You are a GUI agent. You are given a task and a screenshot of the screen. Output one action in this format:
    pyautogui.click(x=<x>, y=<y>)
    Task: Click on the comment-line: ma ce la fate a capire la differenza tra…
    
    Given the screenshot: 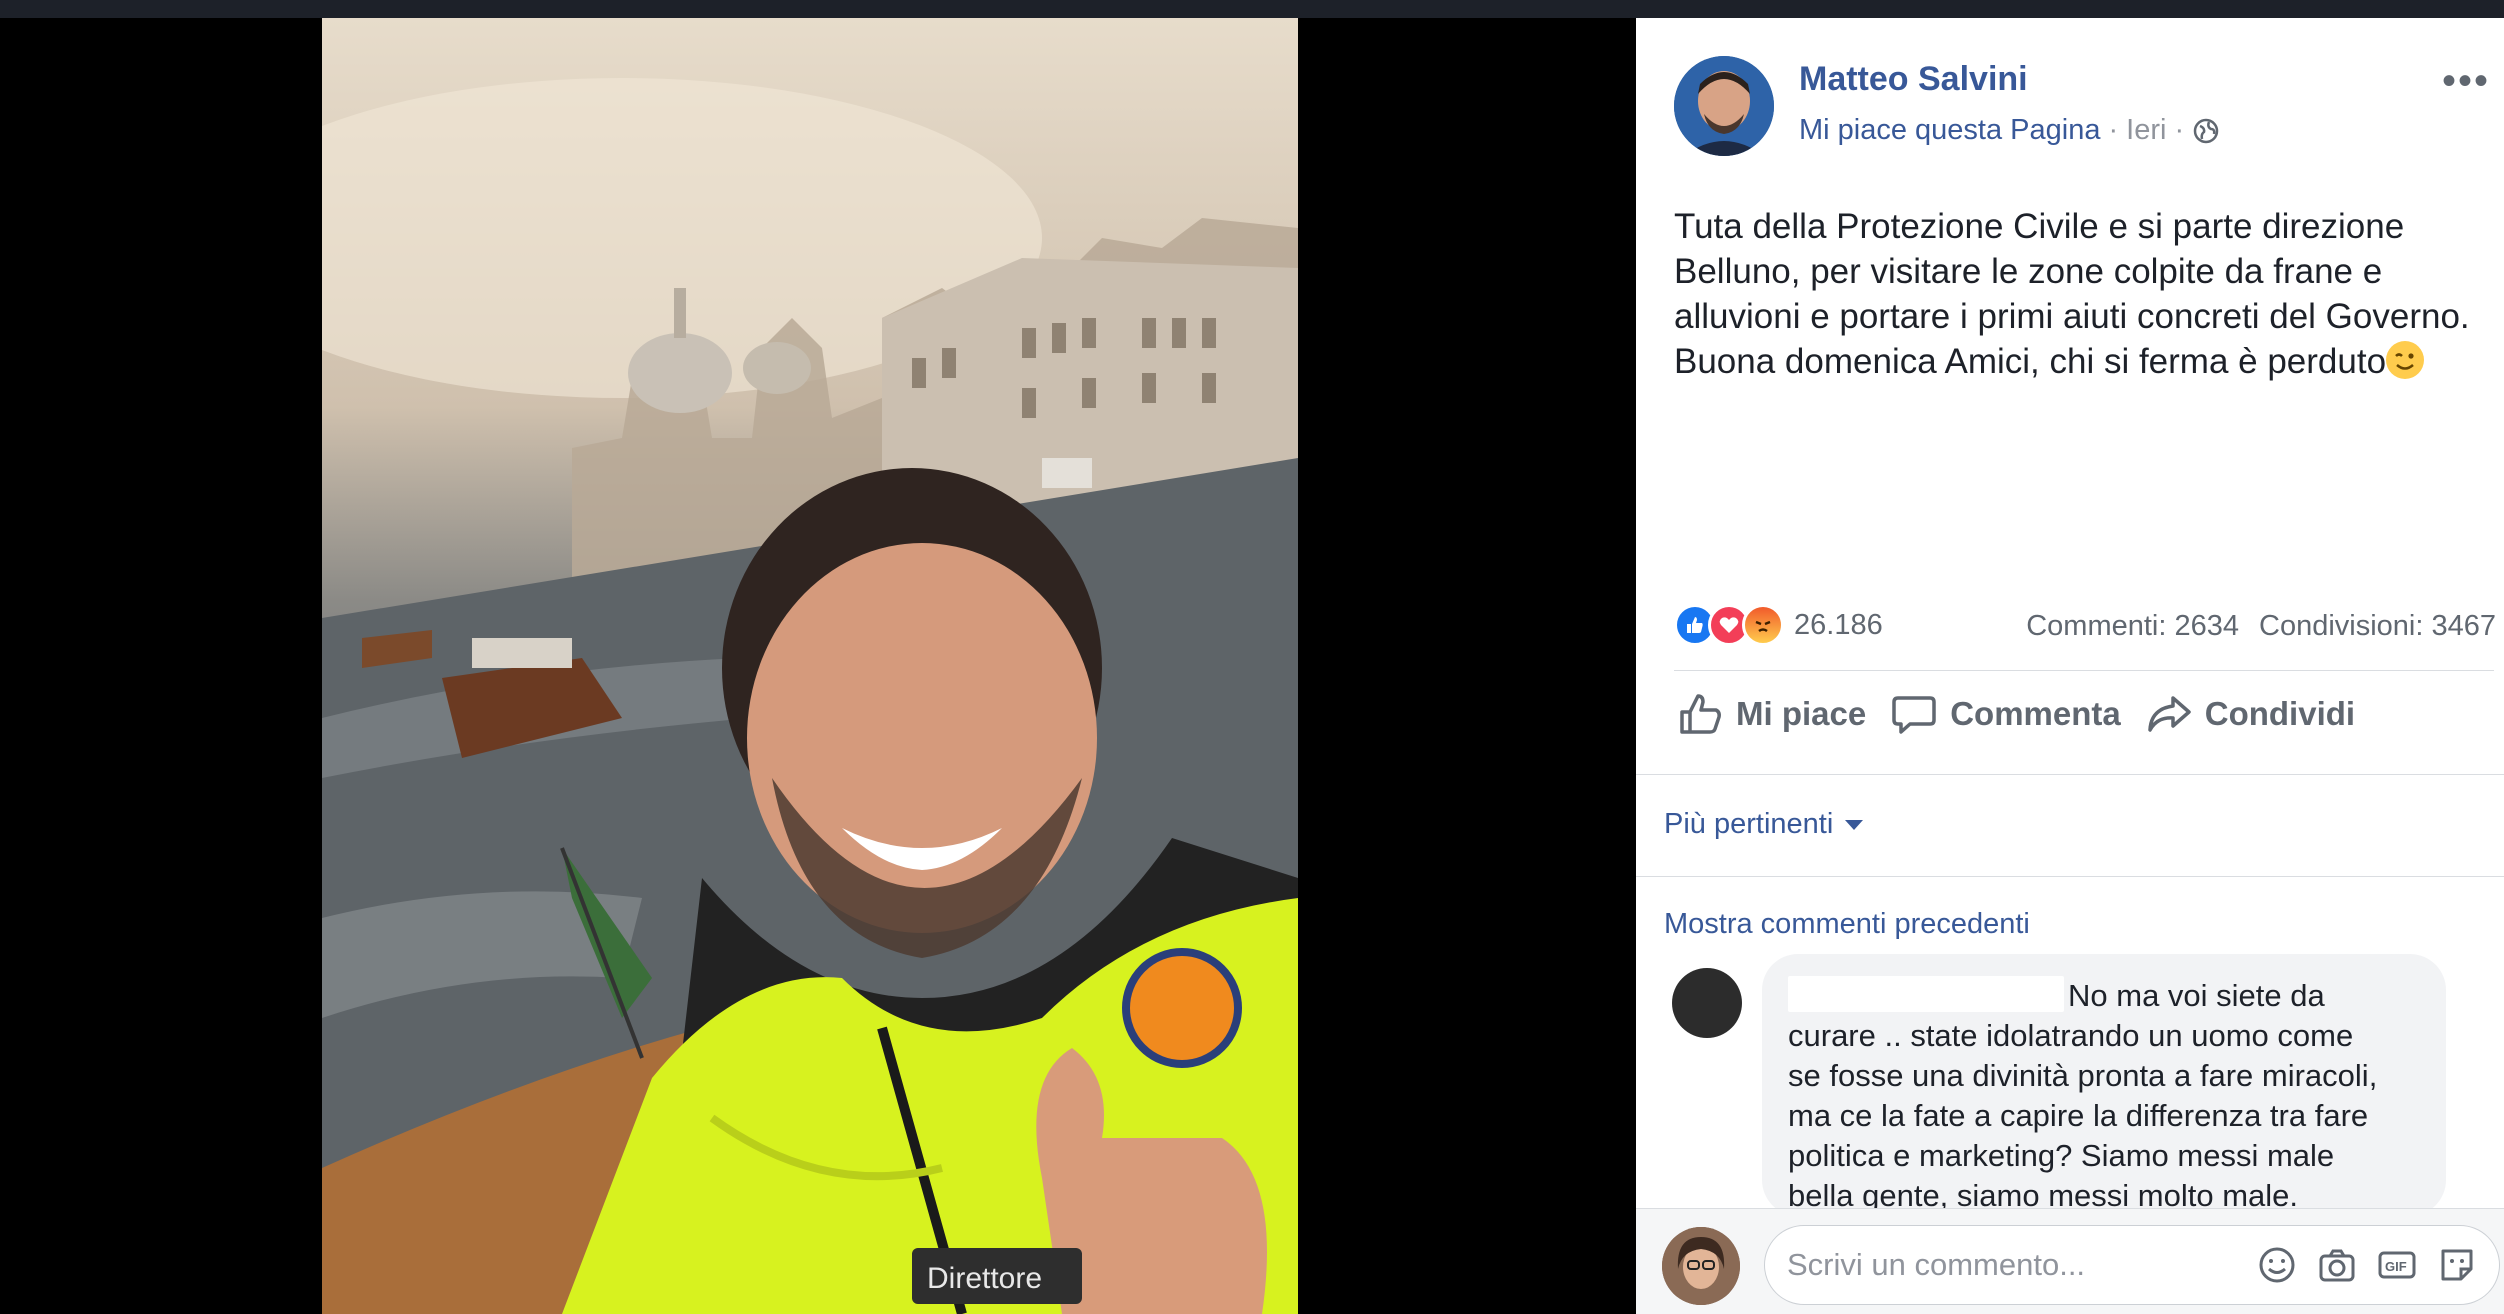 What is the action you would take?
    pyautogui.click(x=2078, y=1115)
    